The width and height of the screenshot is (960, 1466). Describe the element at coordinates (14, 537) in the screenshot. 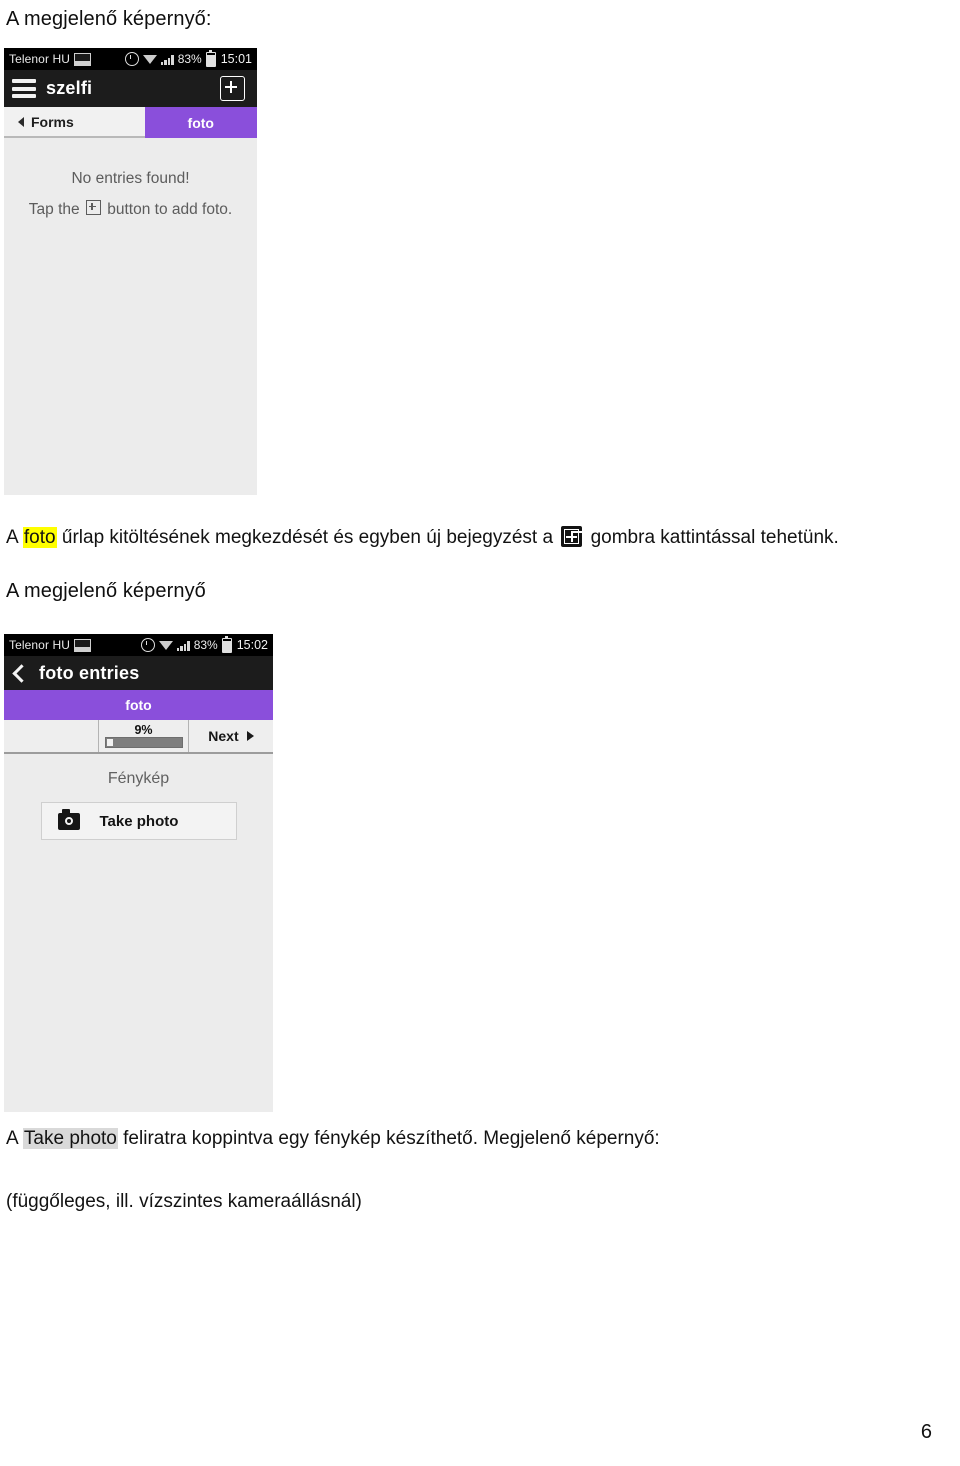

I see `paragraph-1-before: A` at that location.